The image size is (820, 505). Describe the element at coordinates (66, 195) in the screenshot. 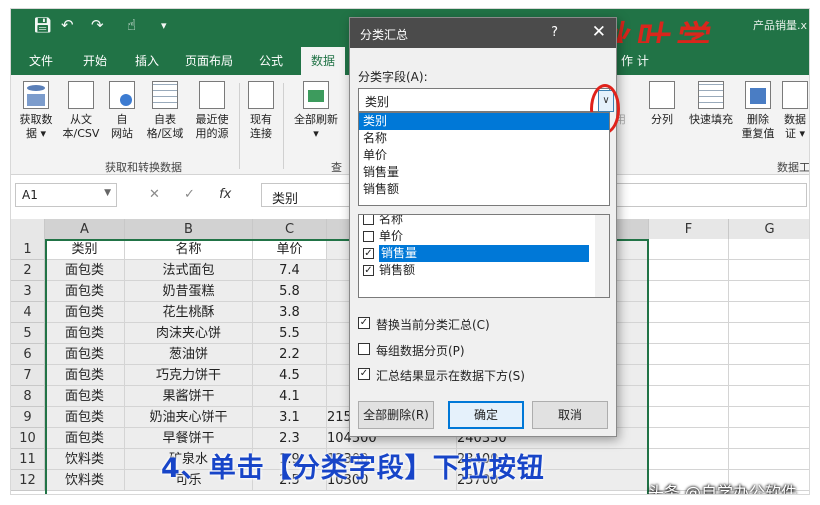

I see `name-box: A1 ▼` at that location.